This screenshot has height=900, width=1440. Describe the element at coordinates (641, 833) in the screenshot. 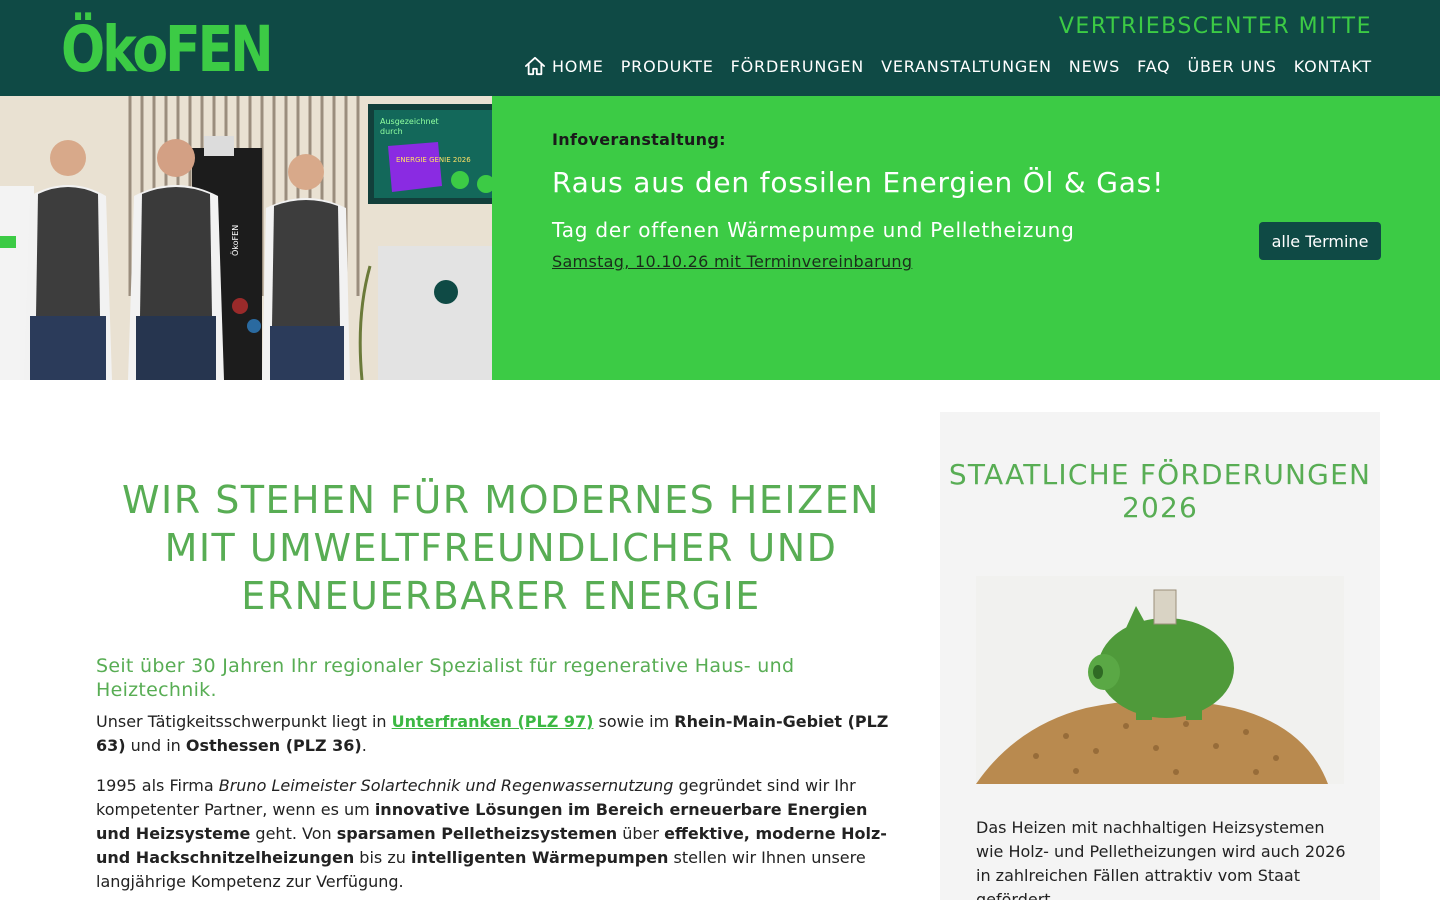

I see `p2-text-4: über` at that location.